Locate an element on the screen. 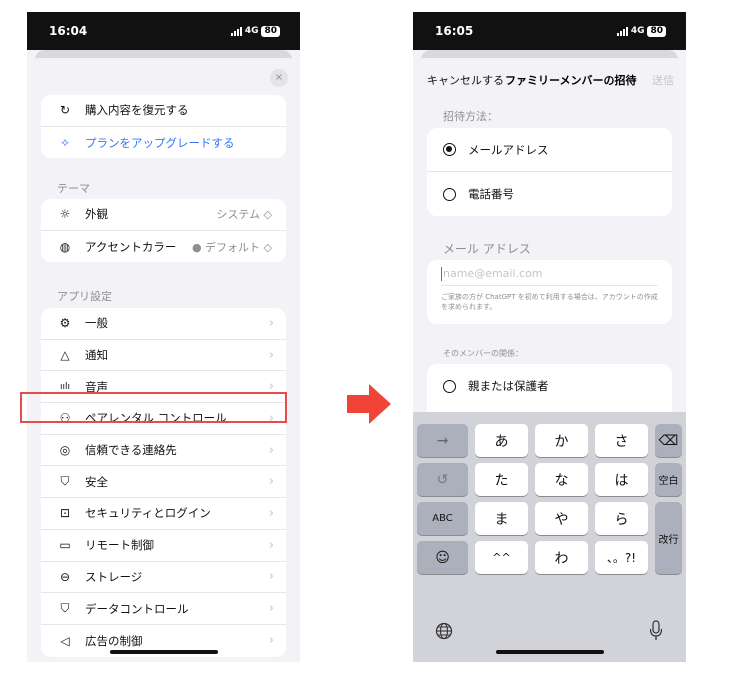 The height and width of the screenshot is (679, 742). shield-icon: ⛉ is located at coordinates (65, 481).